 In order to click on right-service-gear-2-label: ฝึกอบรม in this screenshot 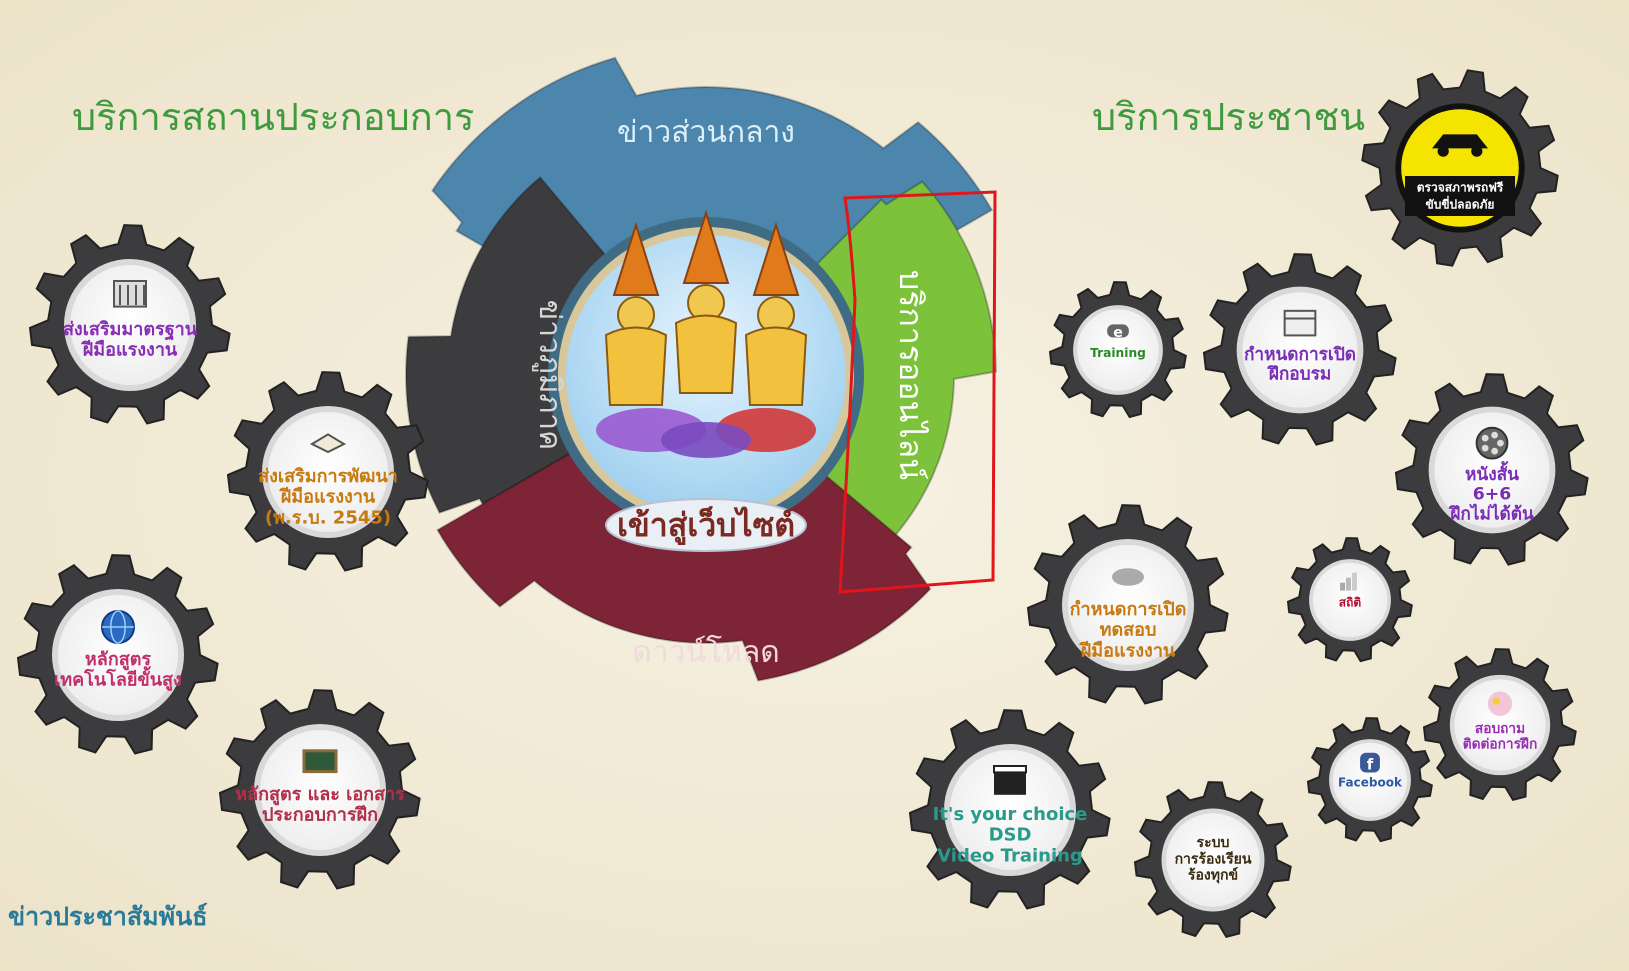, I will do `click(1299, 375)`.